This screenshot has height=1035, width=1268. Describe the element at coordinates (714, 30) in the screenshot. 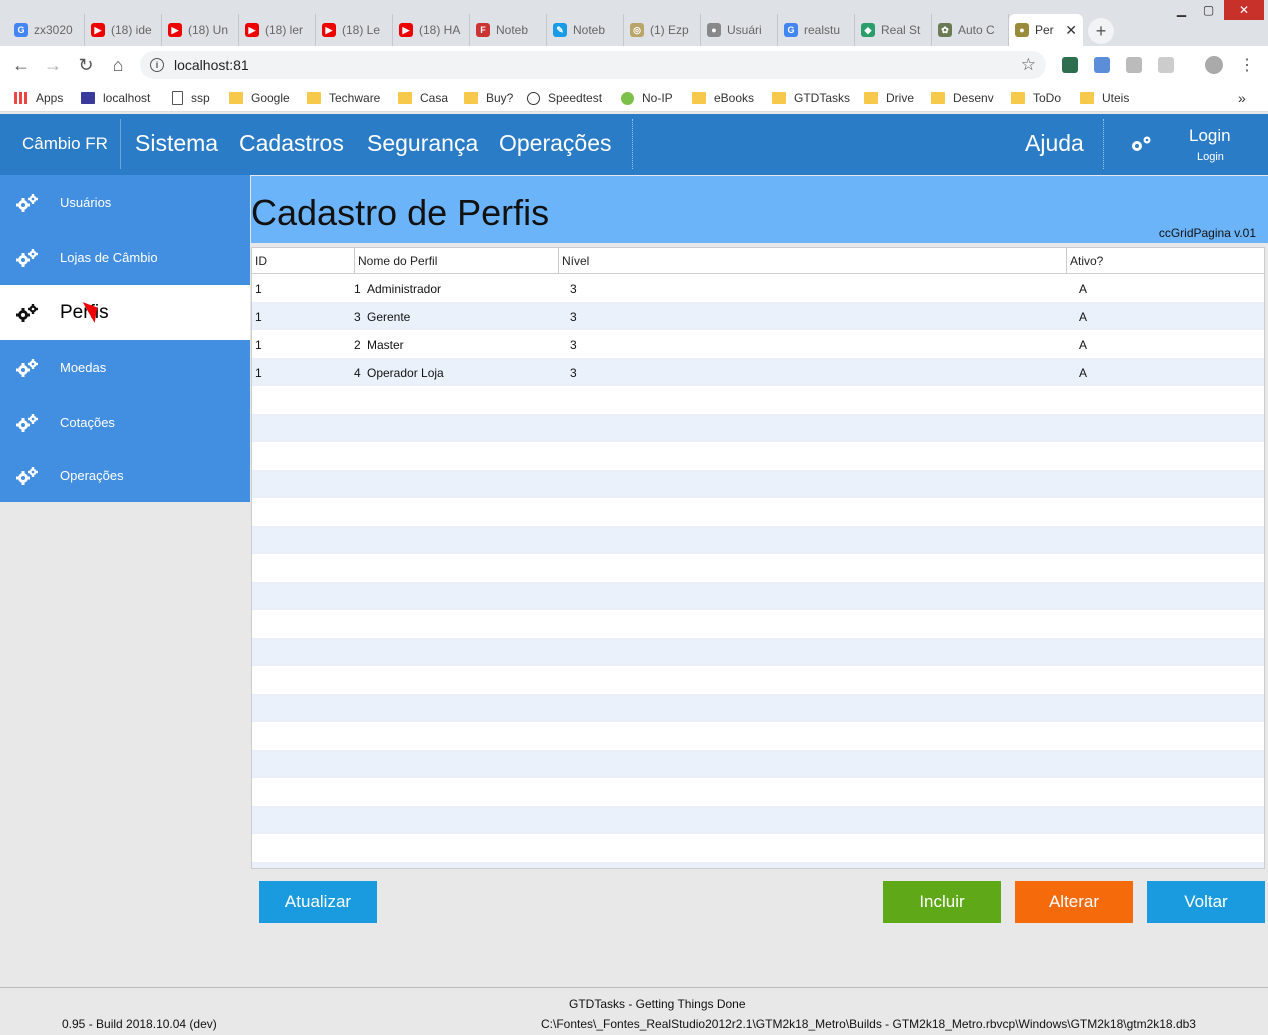

I see `tab-favicon-icon: ●` at that location.